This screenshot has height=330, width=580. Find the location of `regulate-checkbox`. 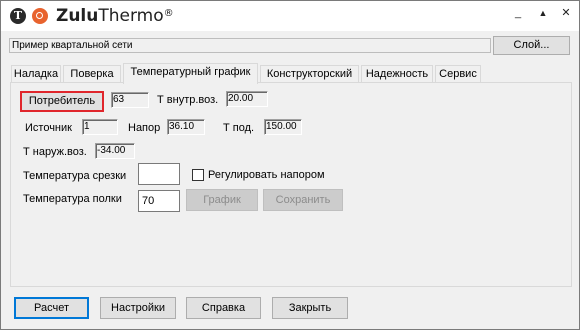

regulate-checkbox is located at coordinates (198, 175).